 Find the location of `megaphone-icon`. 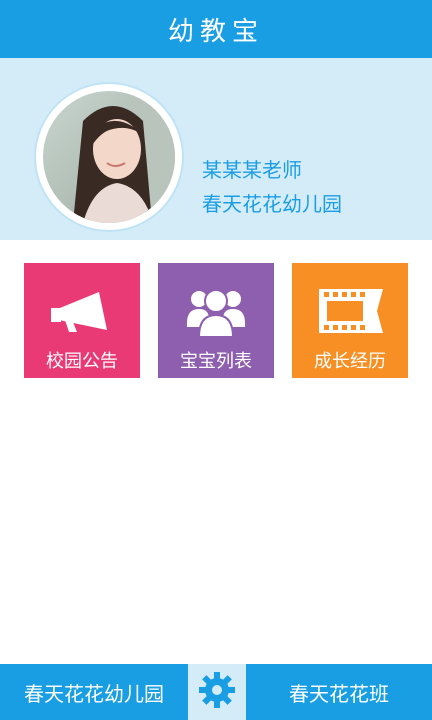

megaphone-icon is located at coordinates (82, 311).